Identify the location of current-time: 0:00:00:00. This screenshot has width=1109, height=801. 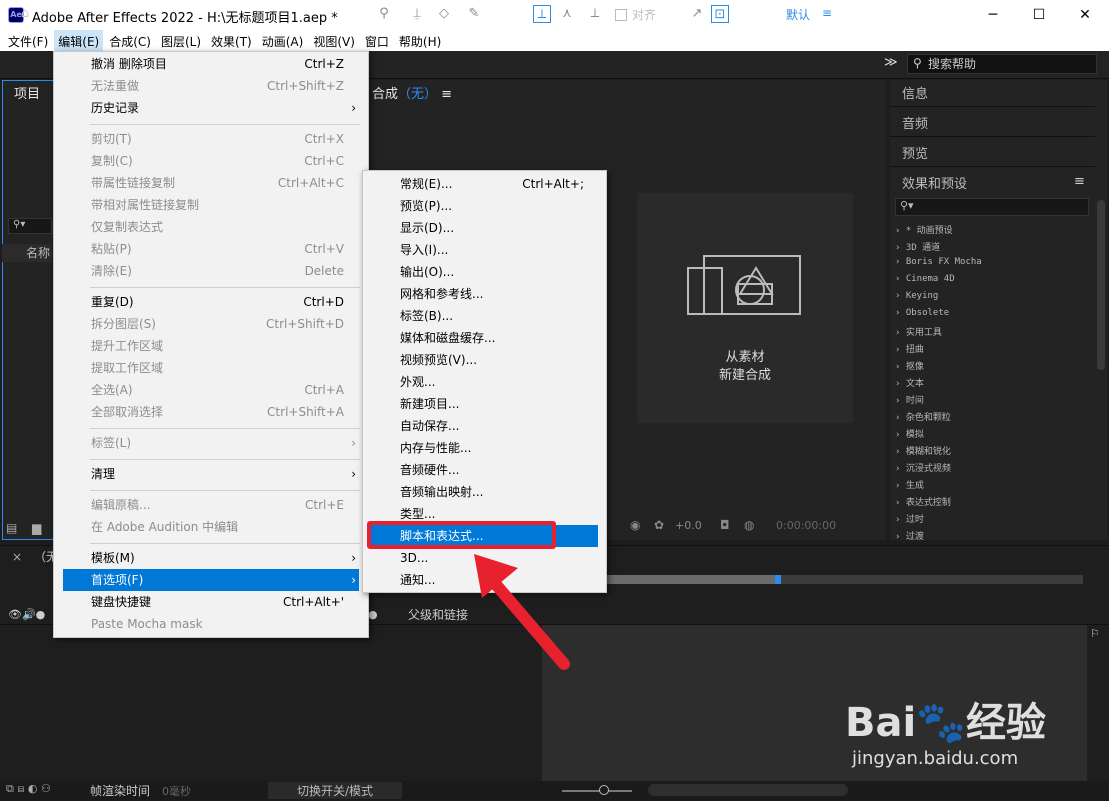
(806, 525).